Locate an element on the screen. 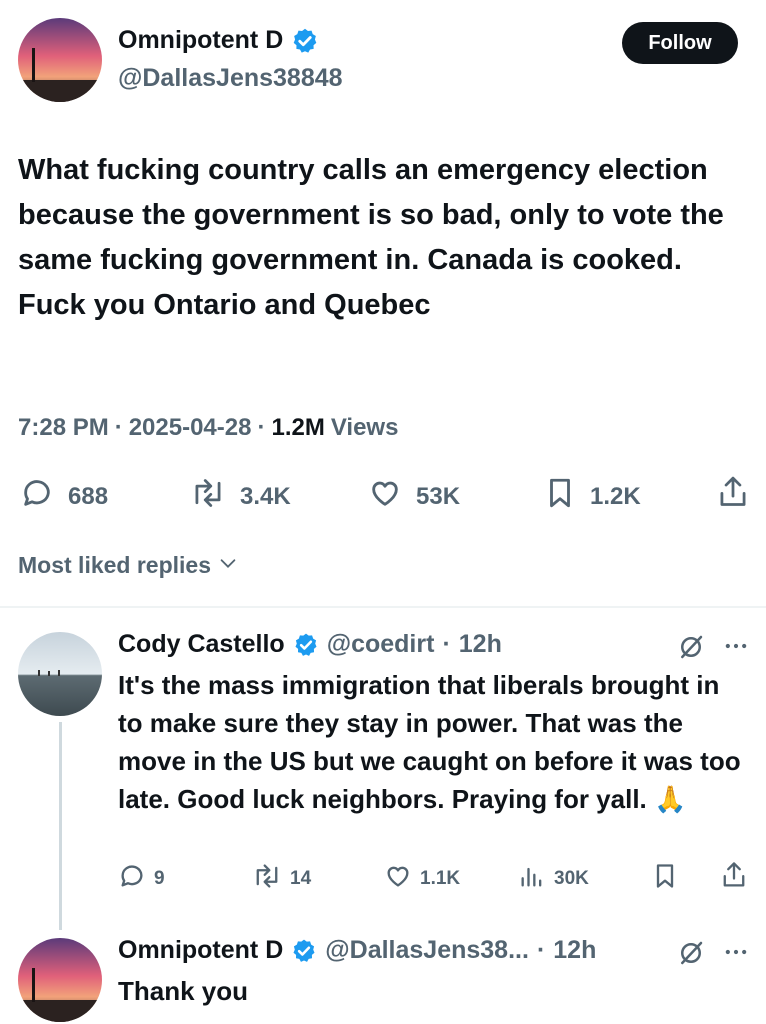 Image resolution: width=766 pixels, height=1024 pixels. reply-share-button is located at coordinates (734, 878).